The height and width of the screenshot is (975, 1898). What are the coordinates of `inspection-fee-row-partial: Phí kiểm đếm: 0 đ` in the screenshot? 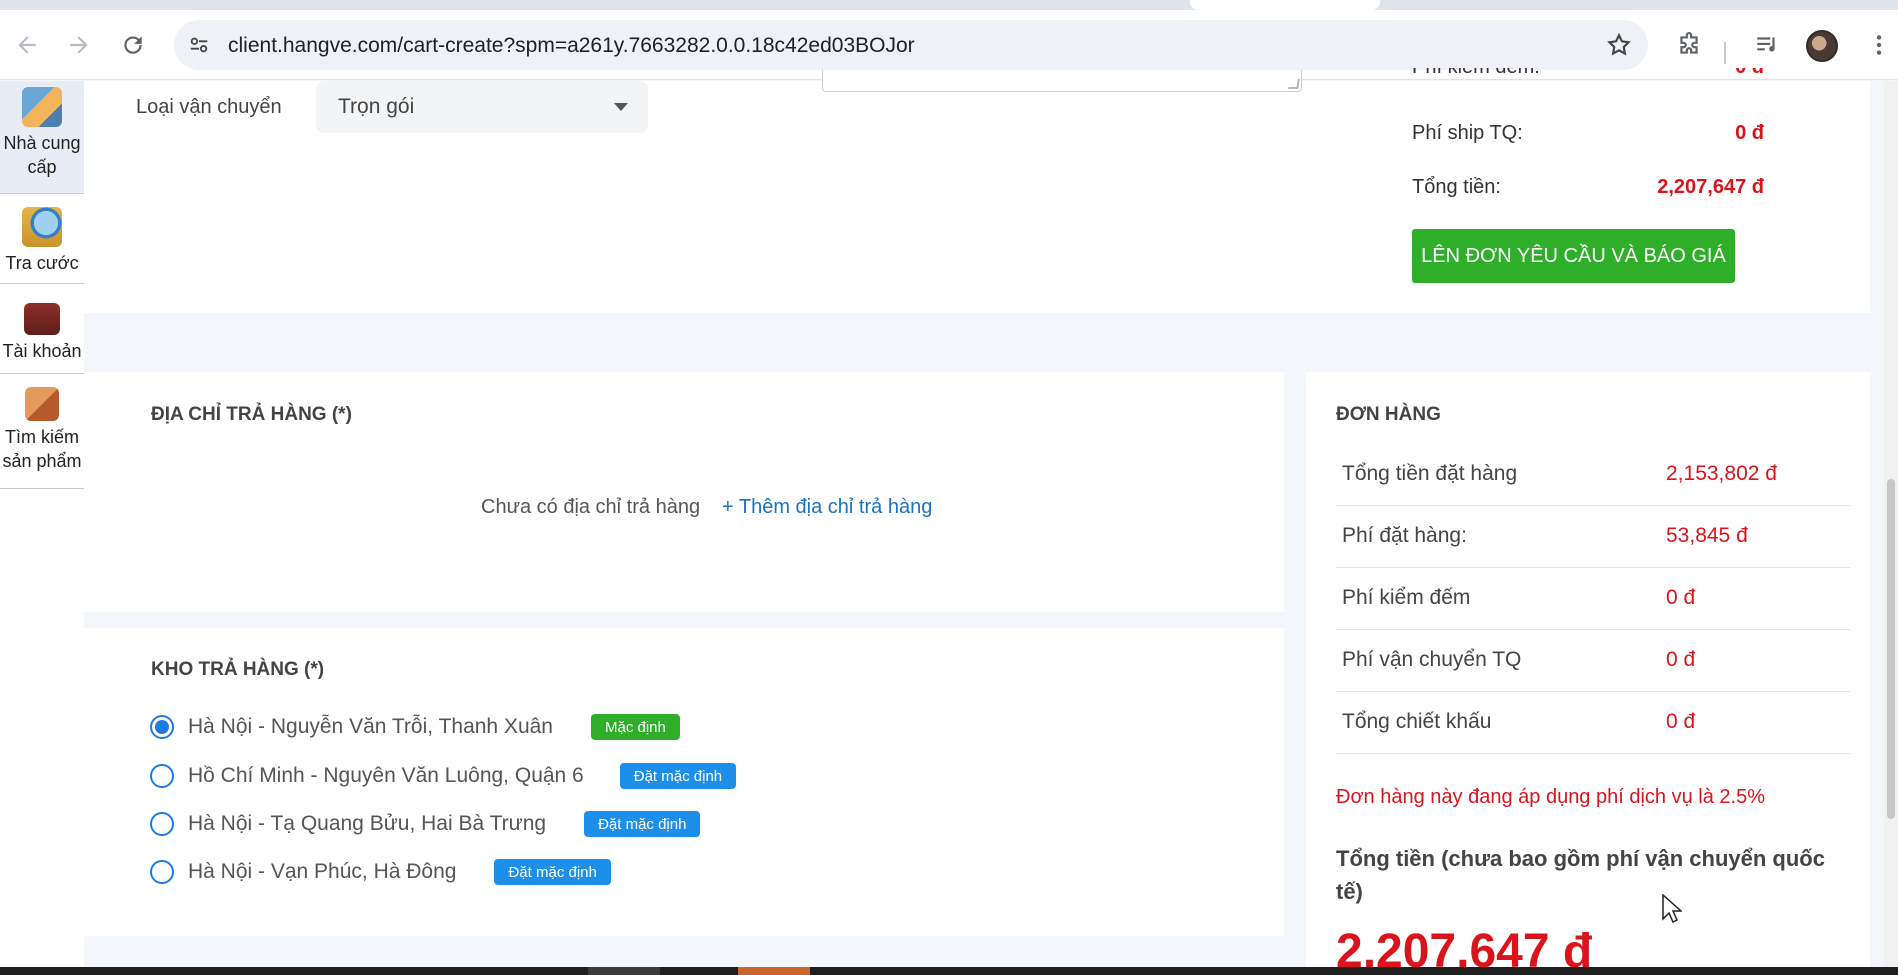 It's located at (1588, 79).